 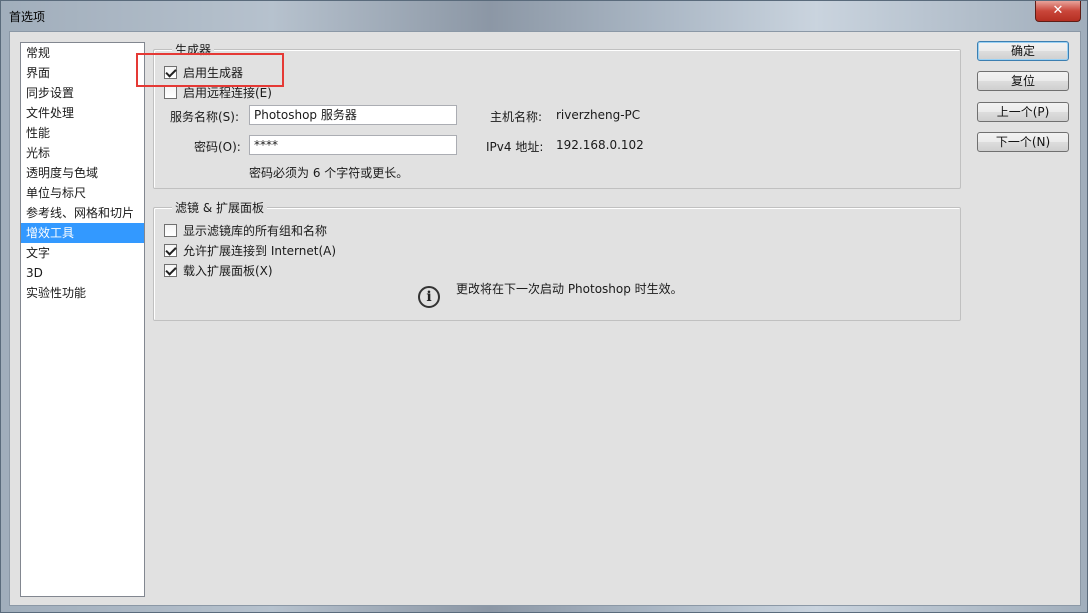 What do you see at coordinates (82, 173) in the screenshot?
I see `nav-item-transparency-gamut: 透明度与色域` at bounding box center [82, 173].